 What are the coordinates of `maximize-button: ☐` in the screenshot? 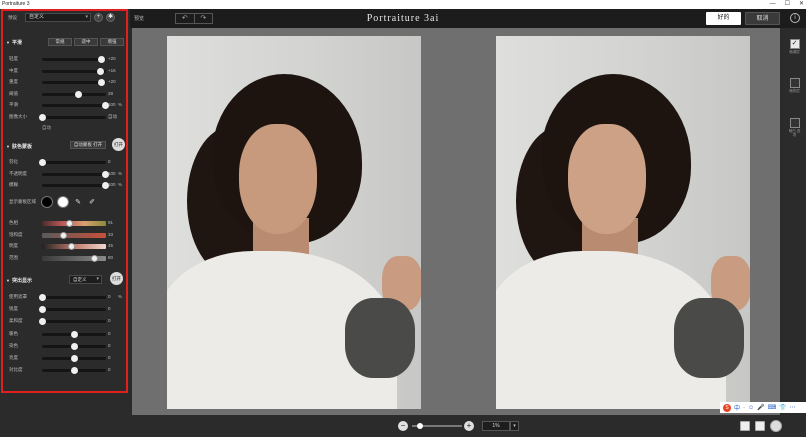 It's located at (787, 4).